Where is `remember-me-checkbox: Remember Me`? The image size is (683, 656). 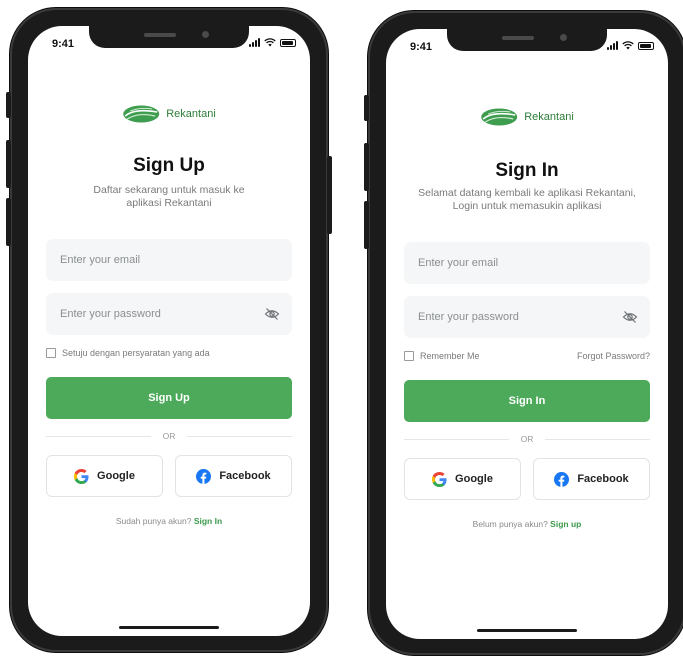 remember-me-checkbox: Remember Me is located at coordinates (442, 356).